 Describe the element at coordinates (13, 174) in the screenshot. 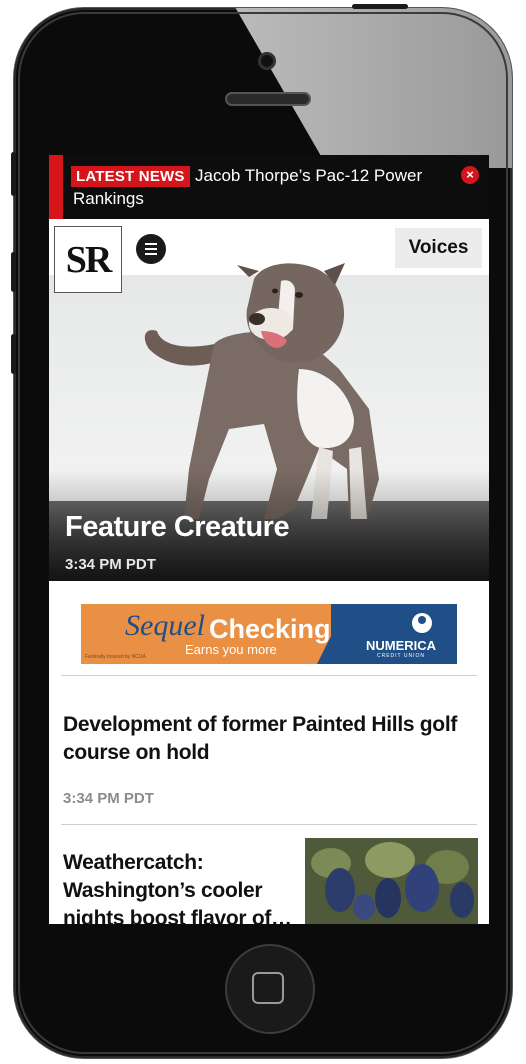

I see `mute-switch` at that location.